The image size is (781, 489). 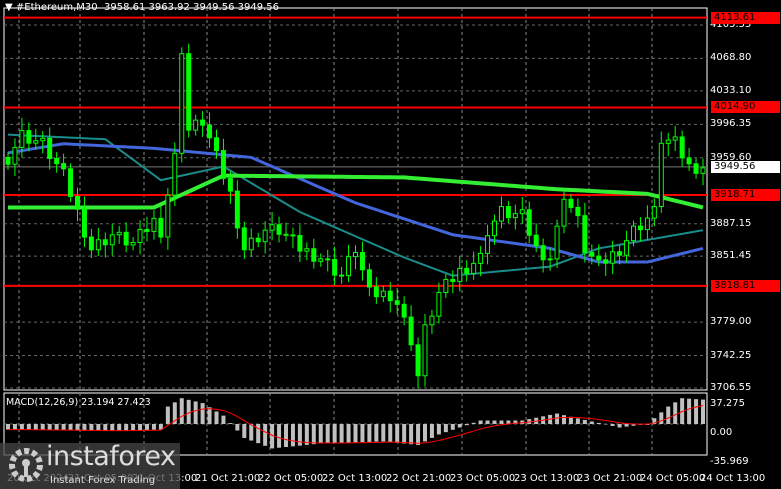 What do you see at coordinates (26, 465) in the screenshot?
I see `gear-icon` at bounding box center [26, 465].